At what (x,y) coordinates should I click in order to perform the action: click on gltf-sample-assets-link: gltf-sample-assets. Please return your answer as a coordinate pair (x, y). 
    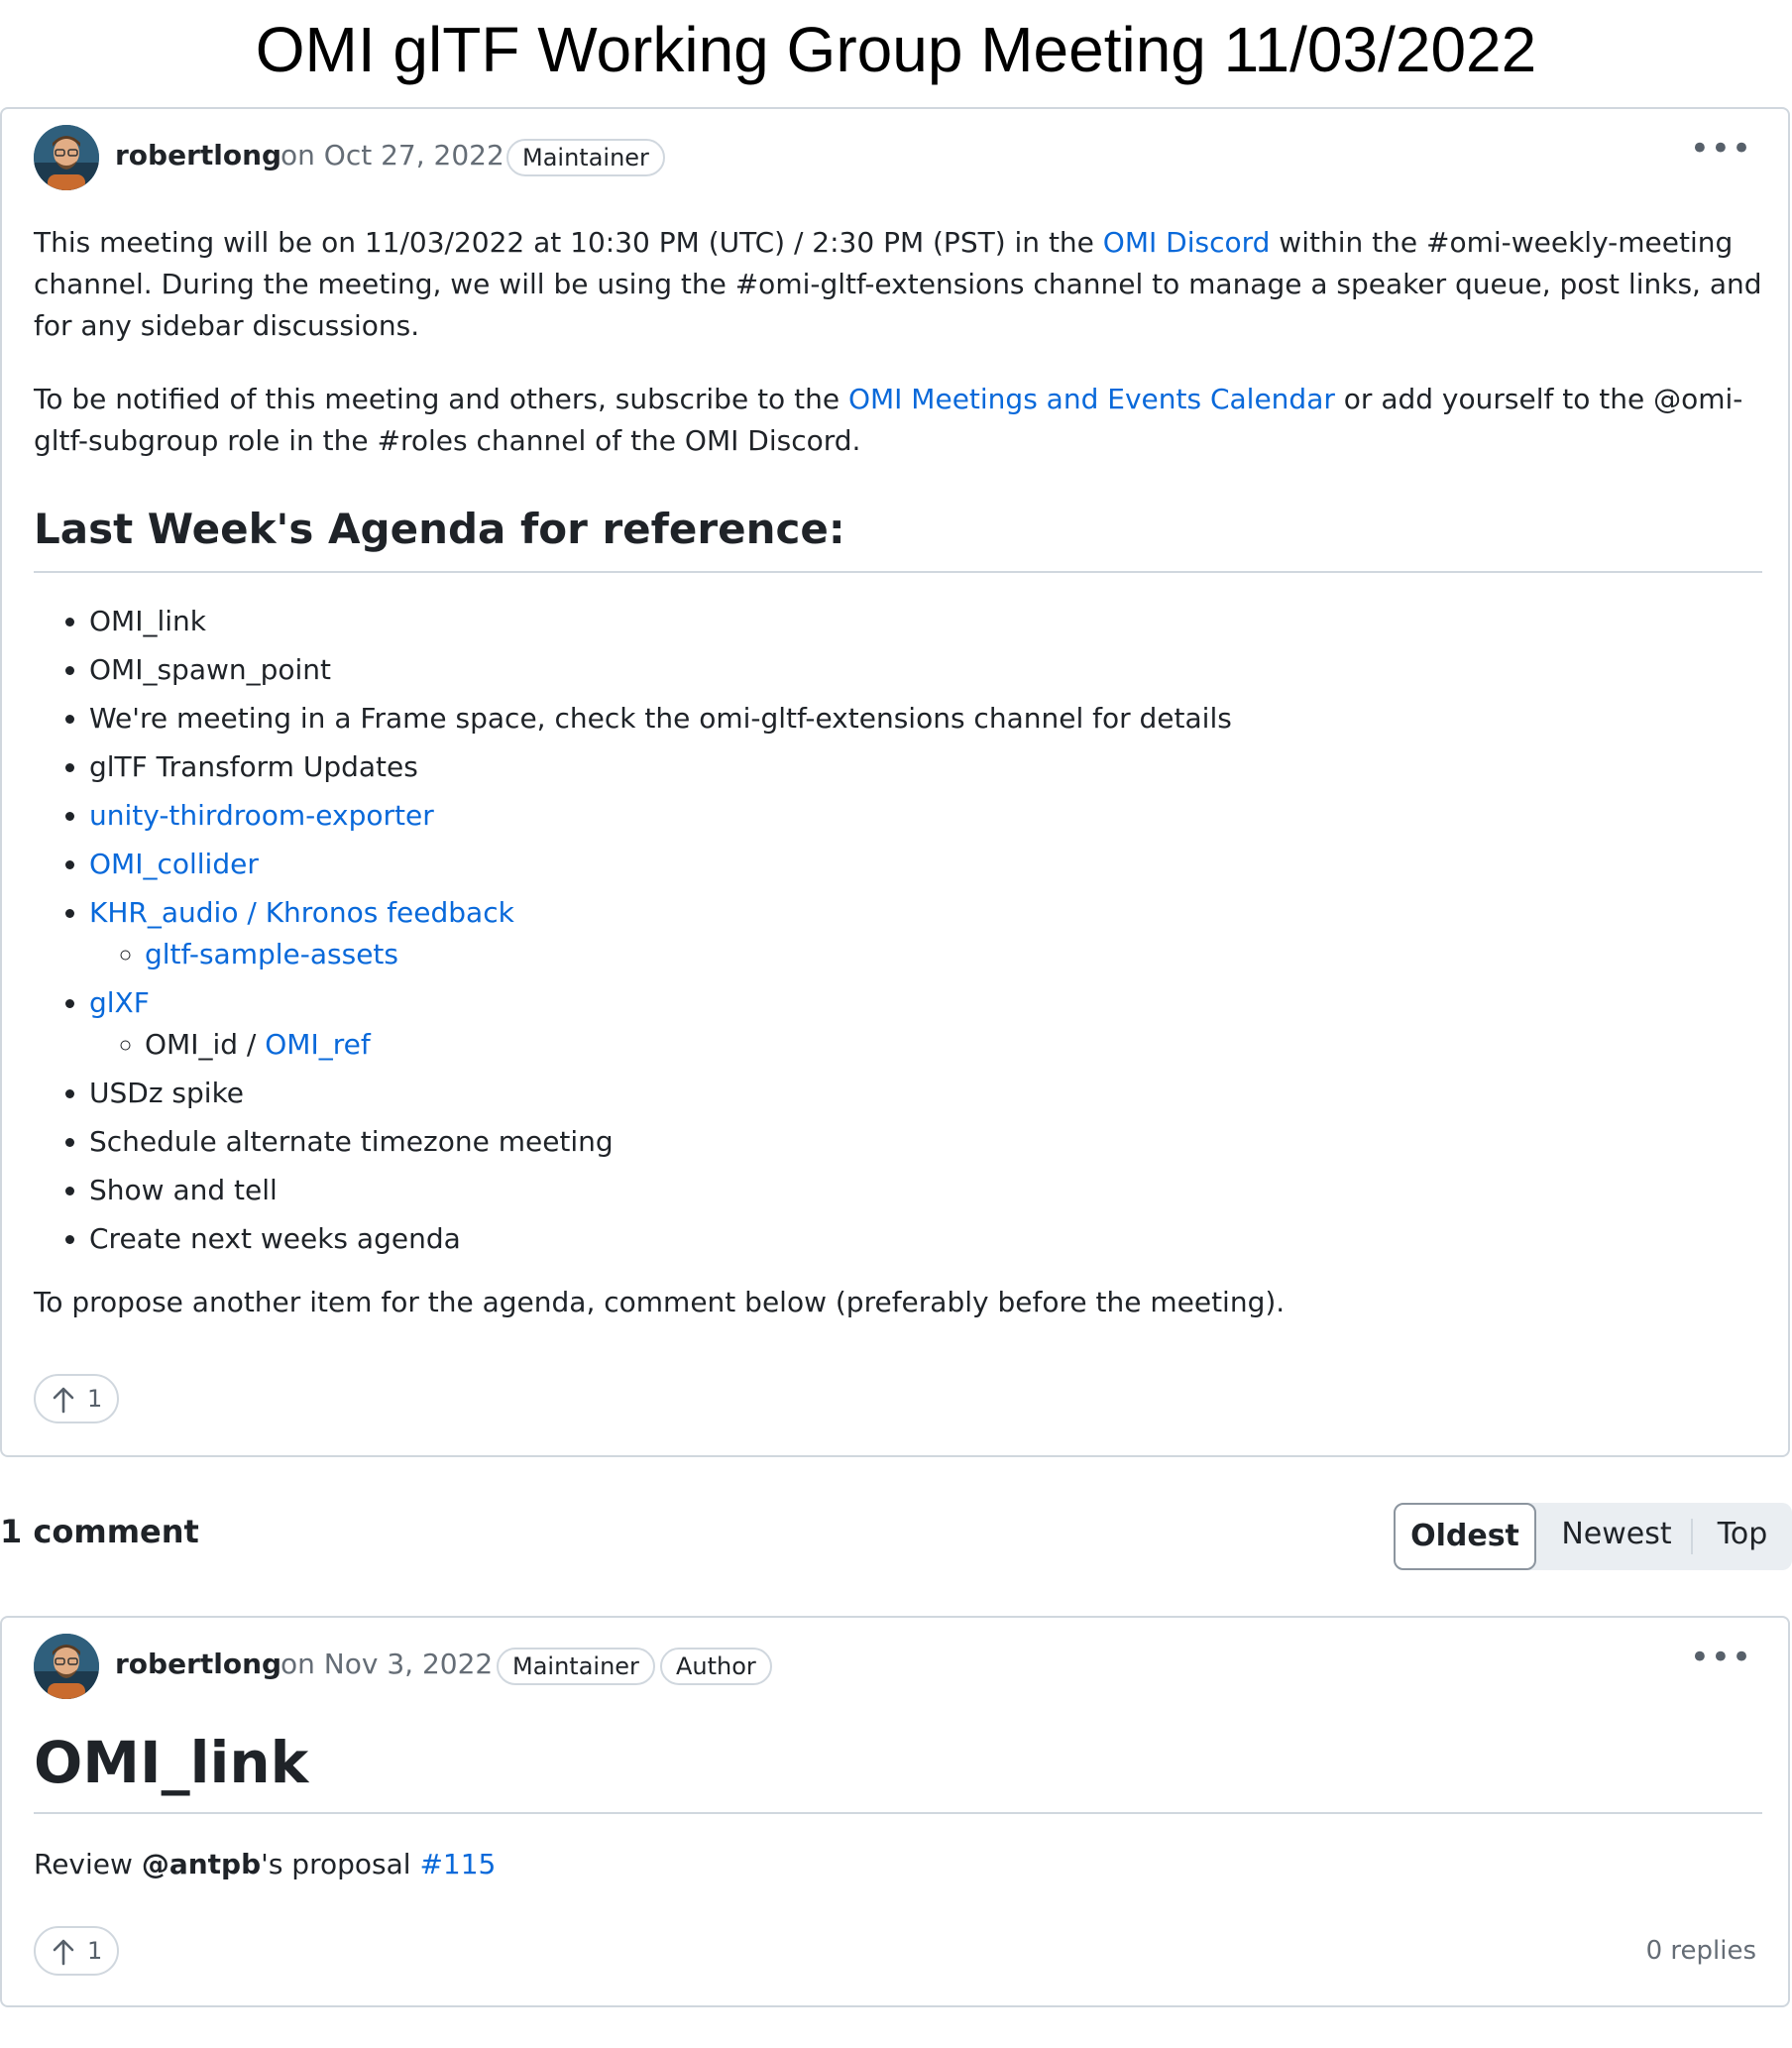
    Looking at the image, I should click on (271, 954).